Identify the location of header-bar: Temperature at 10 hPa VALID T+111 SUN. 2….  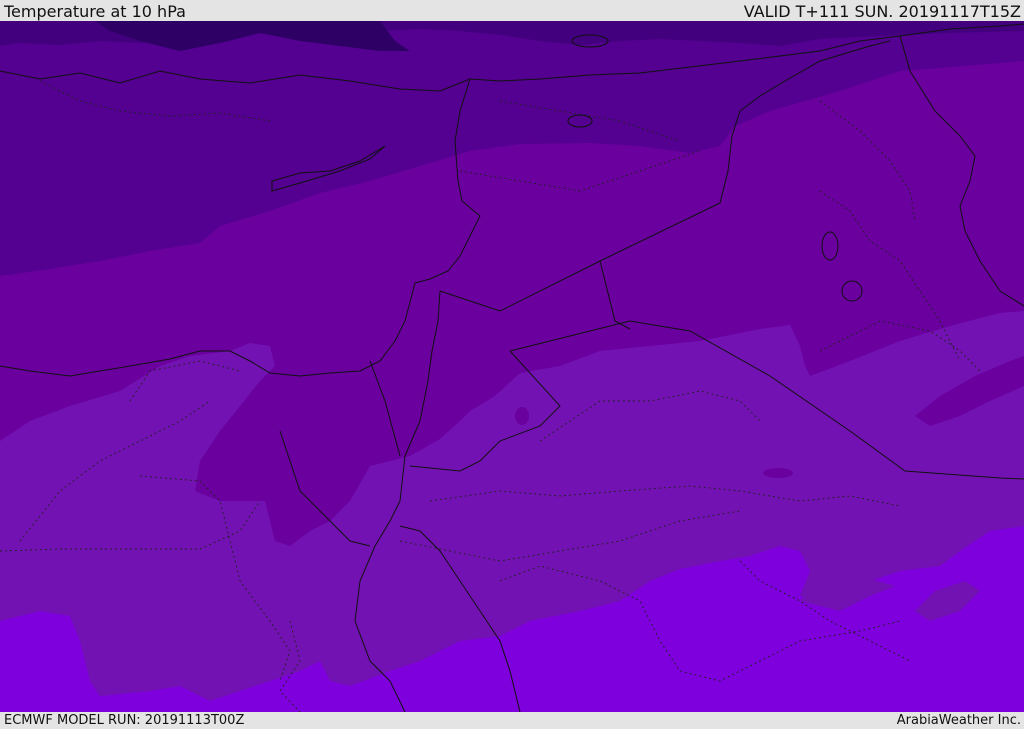
(512, 10).